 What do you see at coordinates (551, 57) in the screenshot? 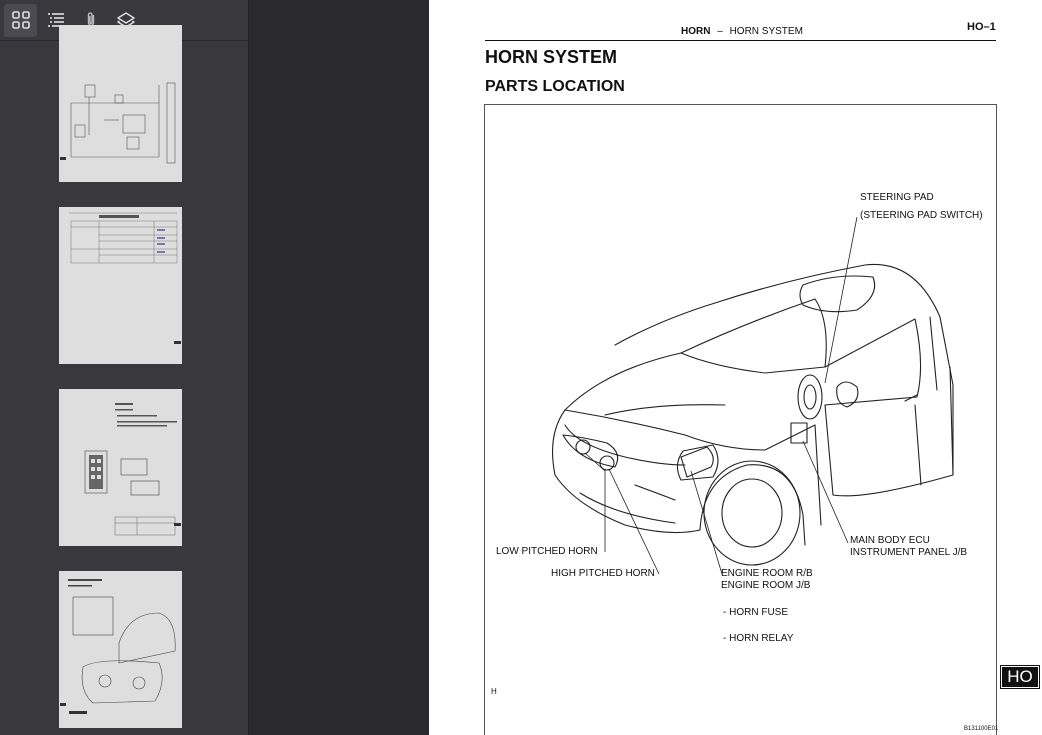
I see `page-title: HORN SYSTEM` at bounding box center [551, 57].